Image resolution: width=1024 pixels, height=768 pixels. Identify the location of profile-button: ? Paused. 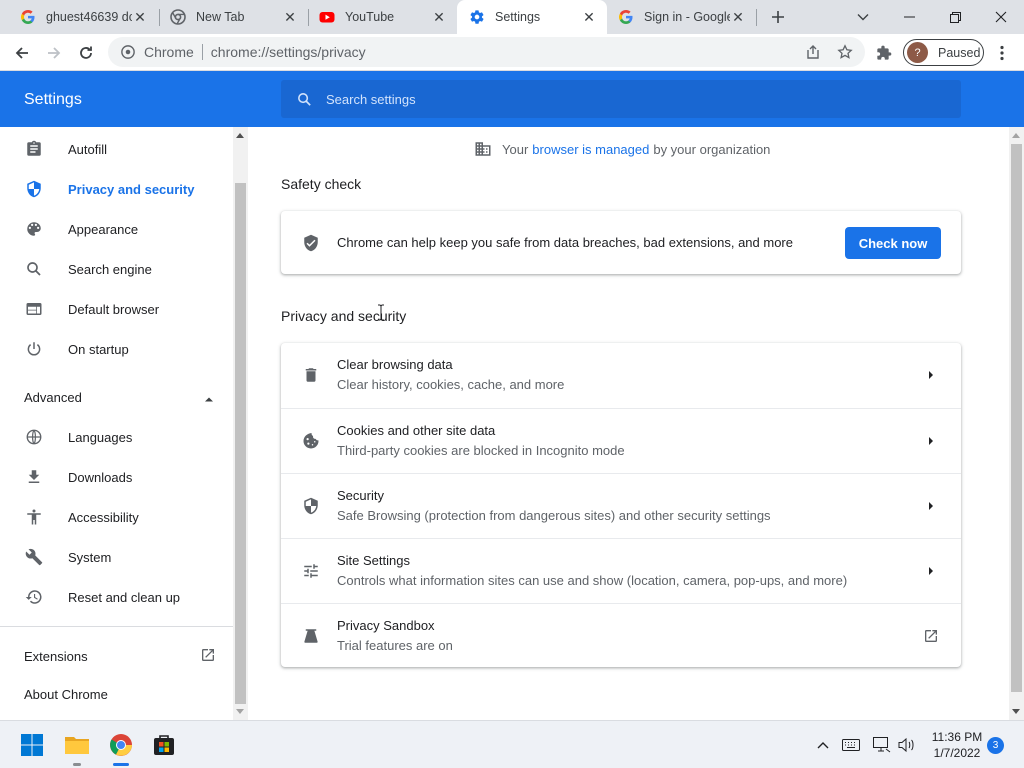
(943, 52).